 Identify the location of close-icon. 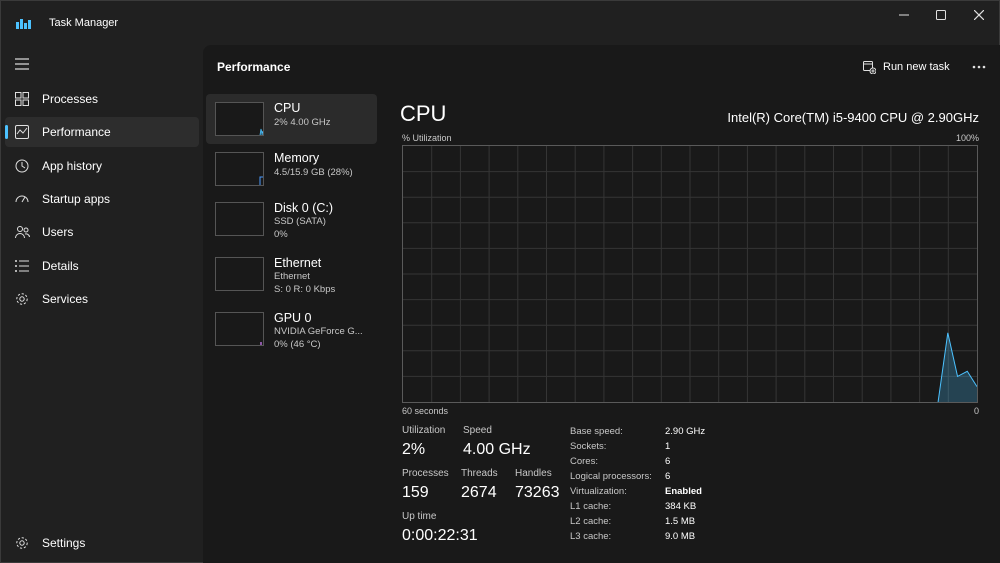
(979, 15).